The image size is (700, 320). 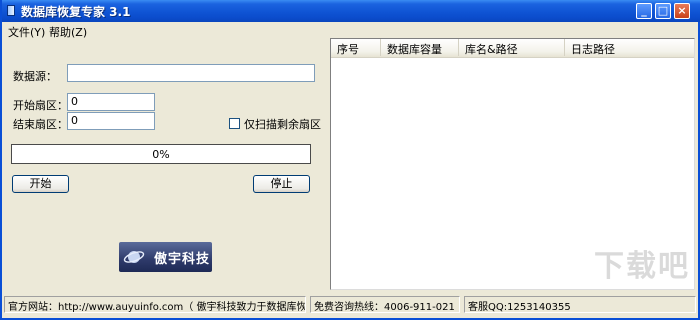 I want to click on minimize-button: _, so click(x=644, y=11).